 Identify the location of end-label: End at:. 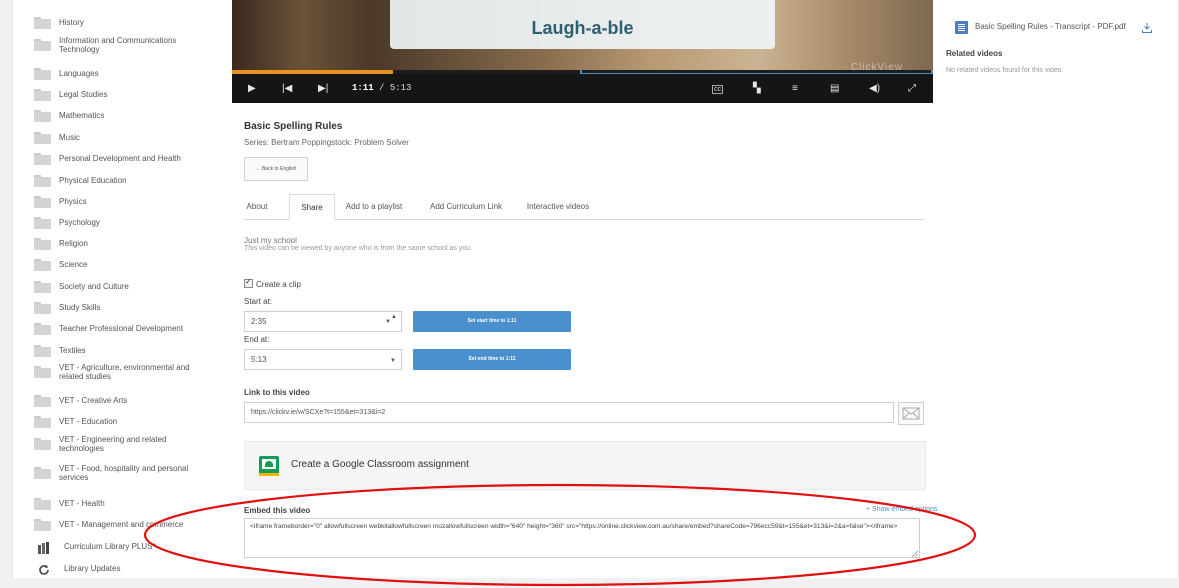
(257, 339).